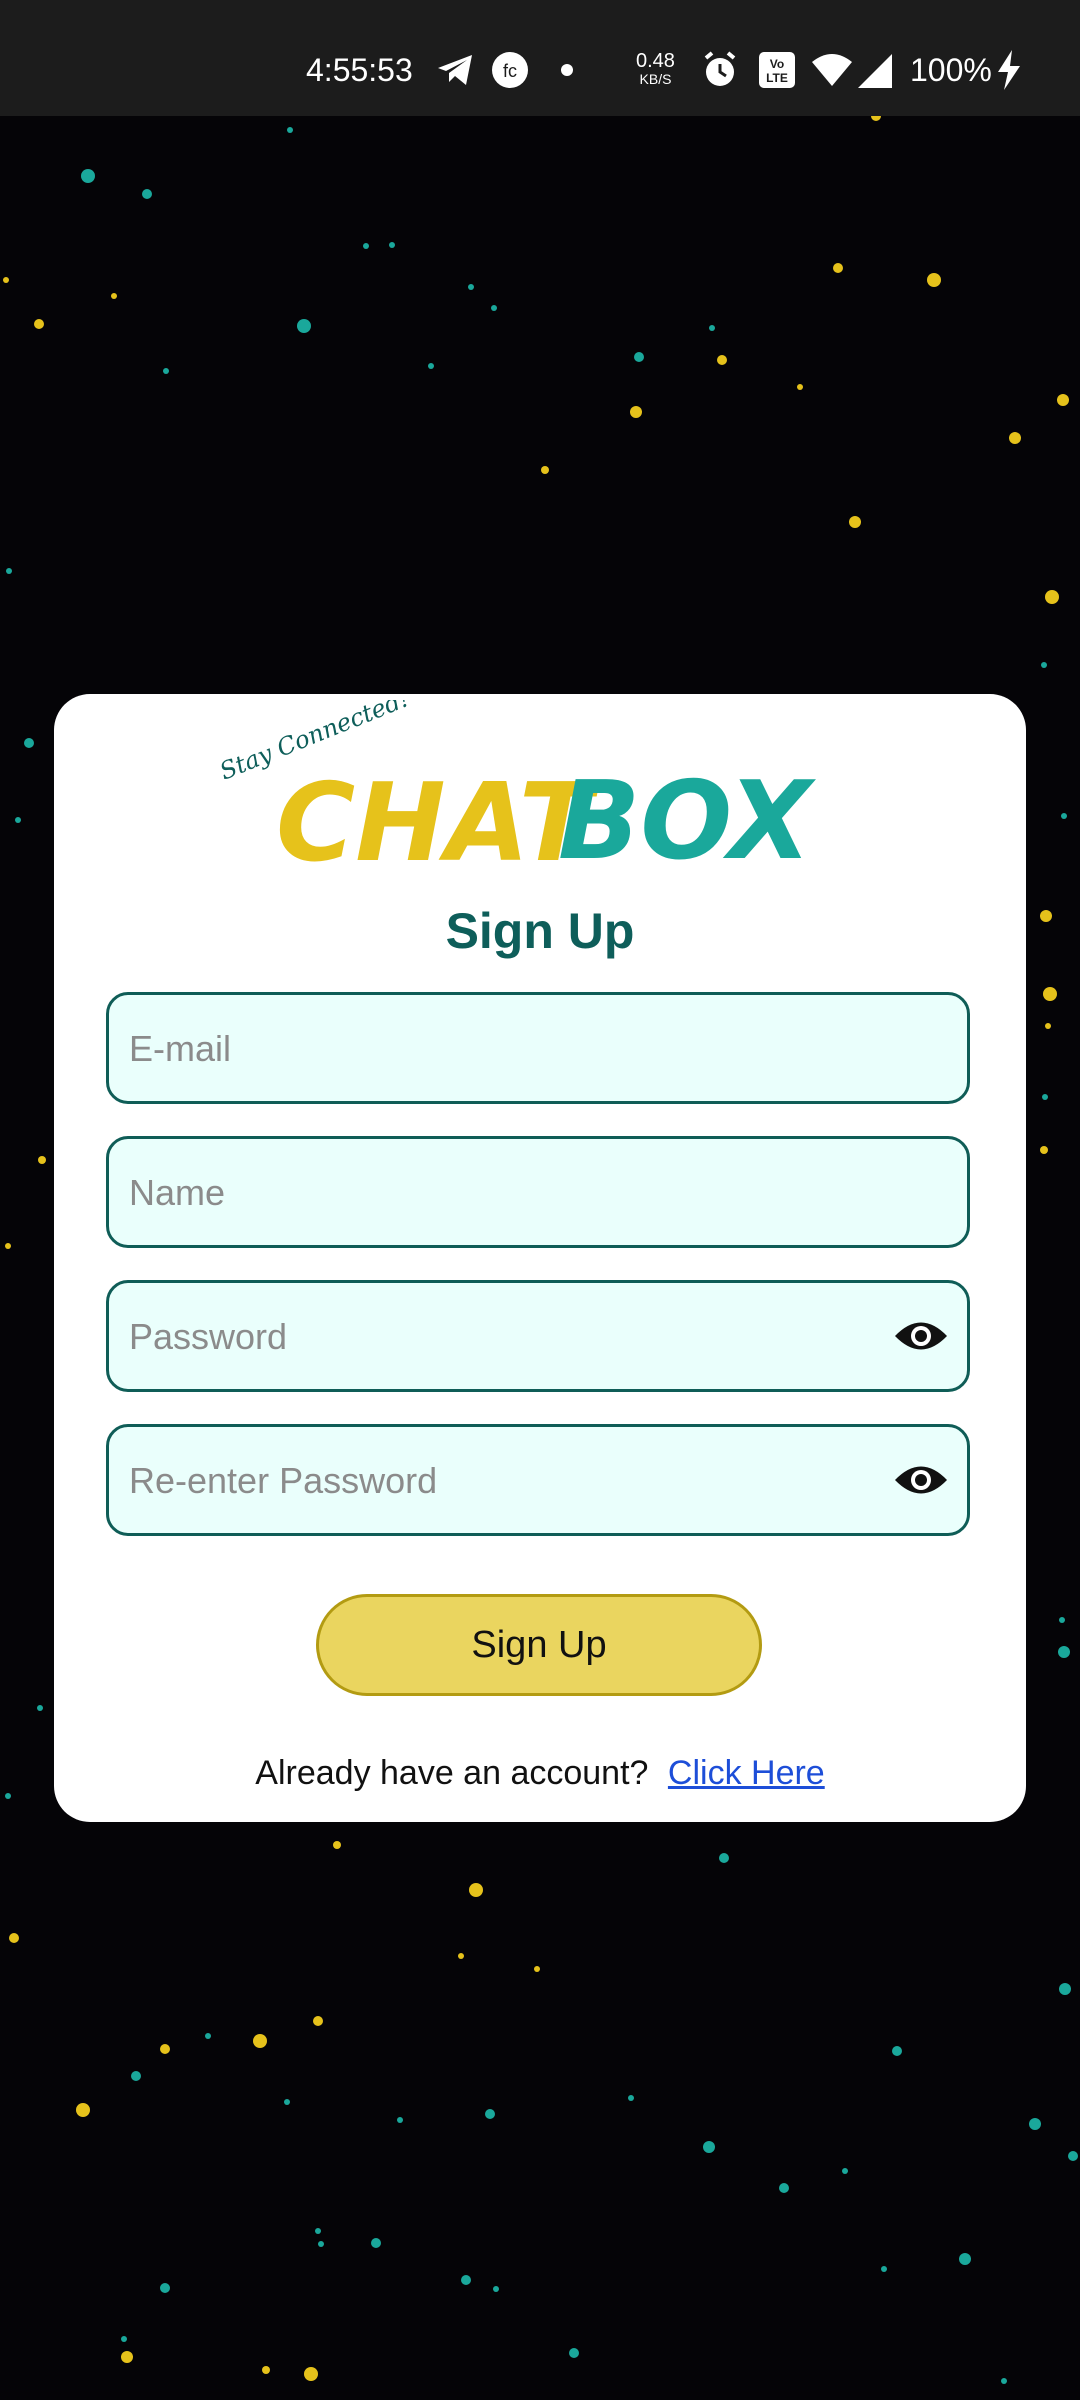 The width and height of the screenshot is (1080, 2400). What do you see at coordinates (746, 1773) in the screenshot?
I see `login-link: Click Here` at bounding box center [746, 1773].